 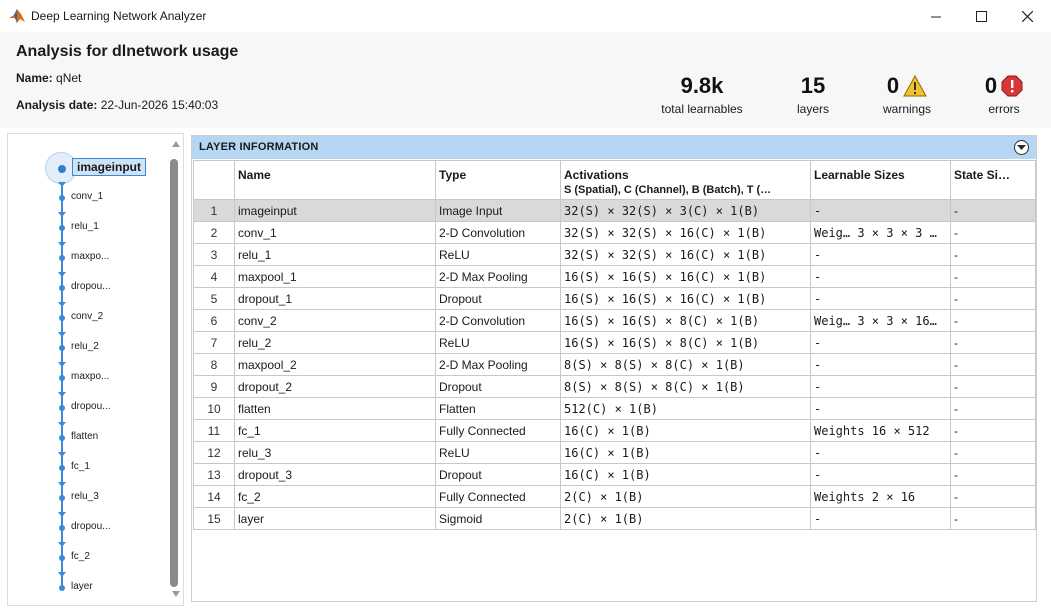 I want to click on graph-node-imageinput: imageinput, so click(x=88, y=168).